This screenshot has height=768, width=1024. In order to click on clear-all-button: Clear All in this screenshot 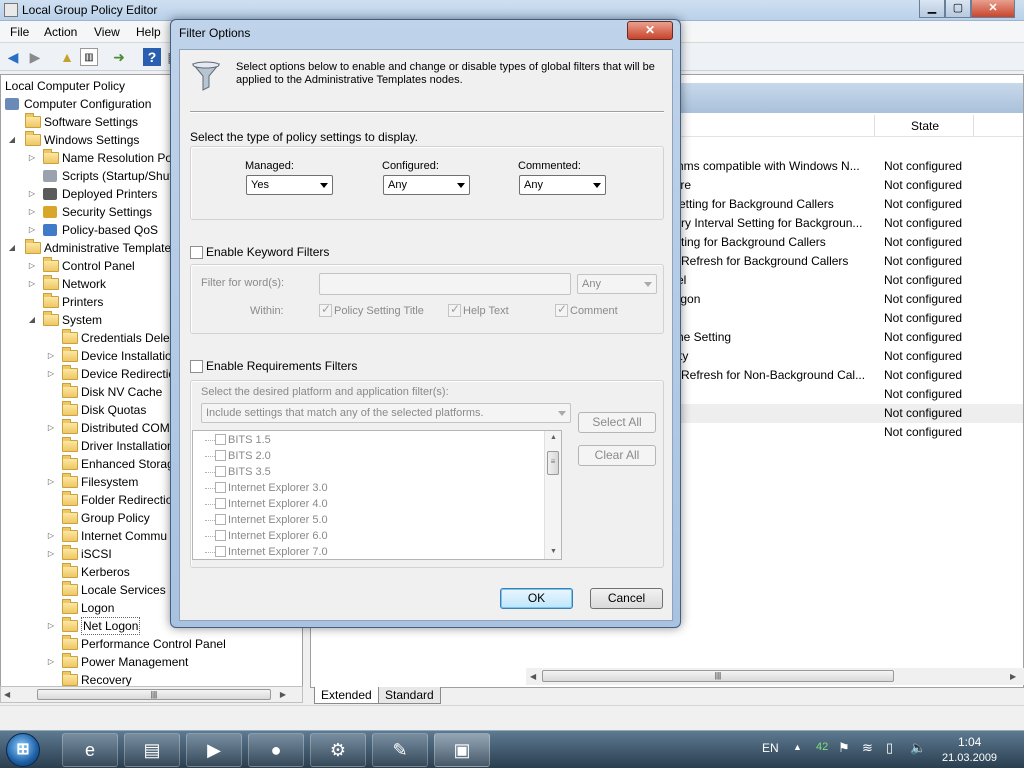, I will do `click(617, 455)`.